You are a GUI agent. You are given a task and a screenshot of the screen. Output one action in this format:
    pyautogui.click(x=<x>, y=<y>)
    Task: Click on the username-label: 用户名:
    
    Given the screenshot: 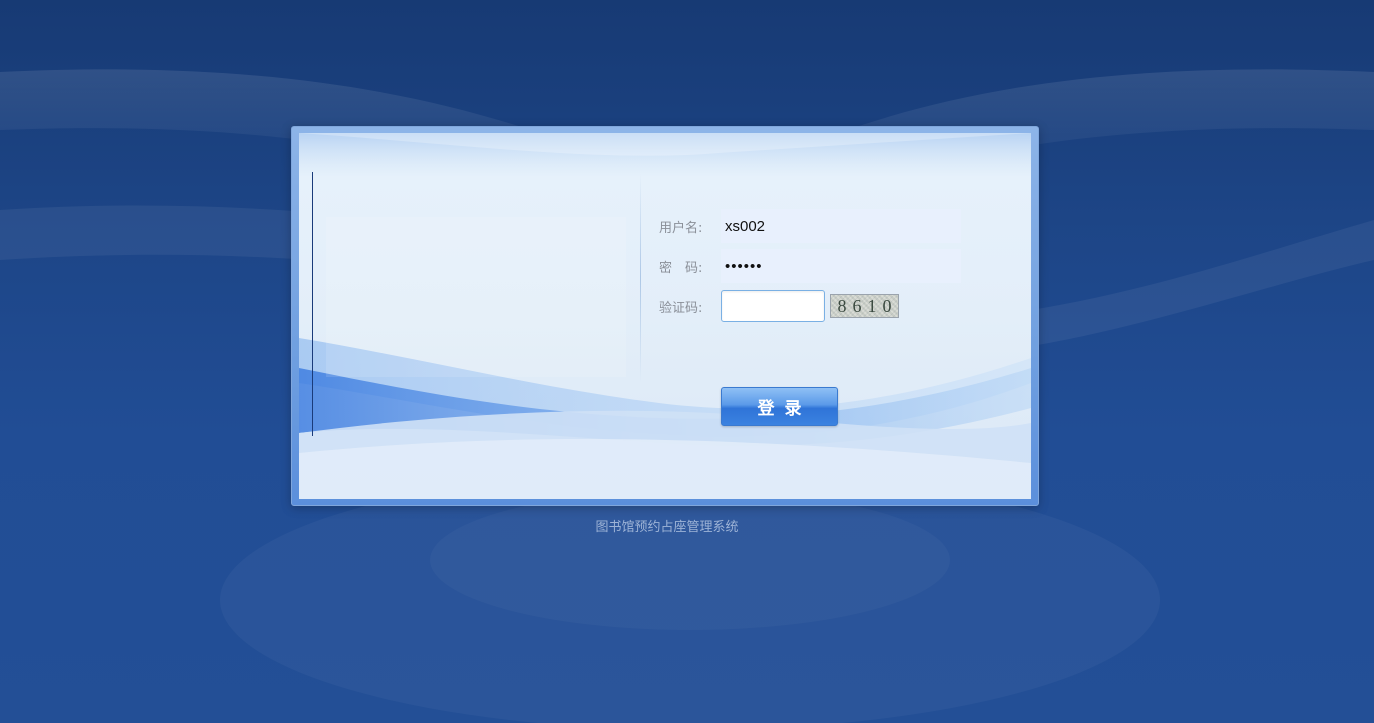 What is the action you would take?
    pyautogui.click(x=681, y=228)
    